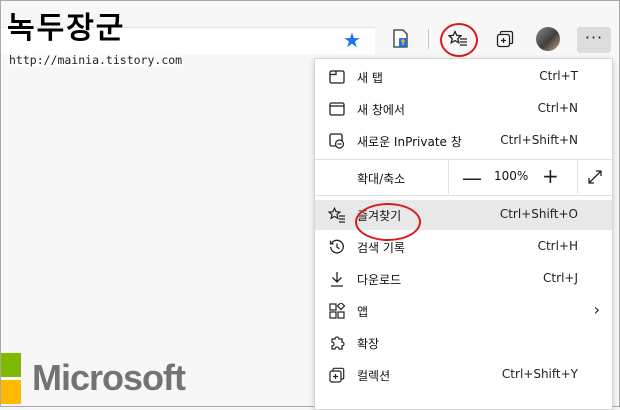  Describe the element at coordinates (337, 343) in the screenshot. I see `extensions-icon` at that location.